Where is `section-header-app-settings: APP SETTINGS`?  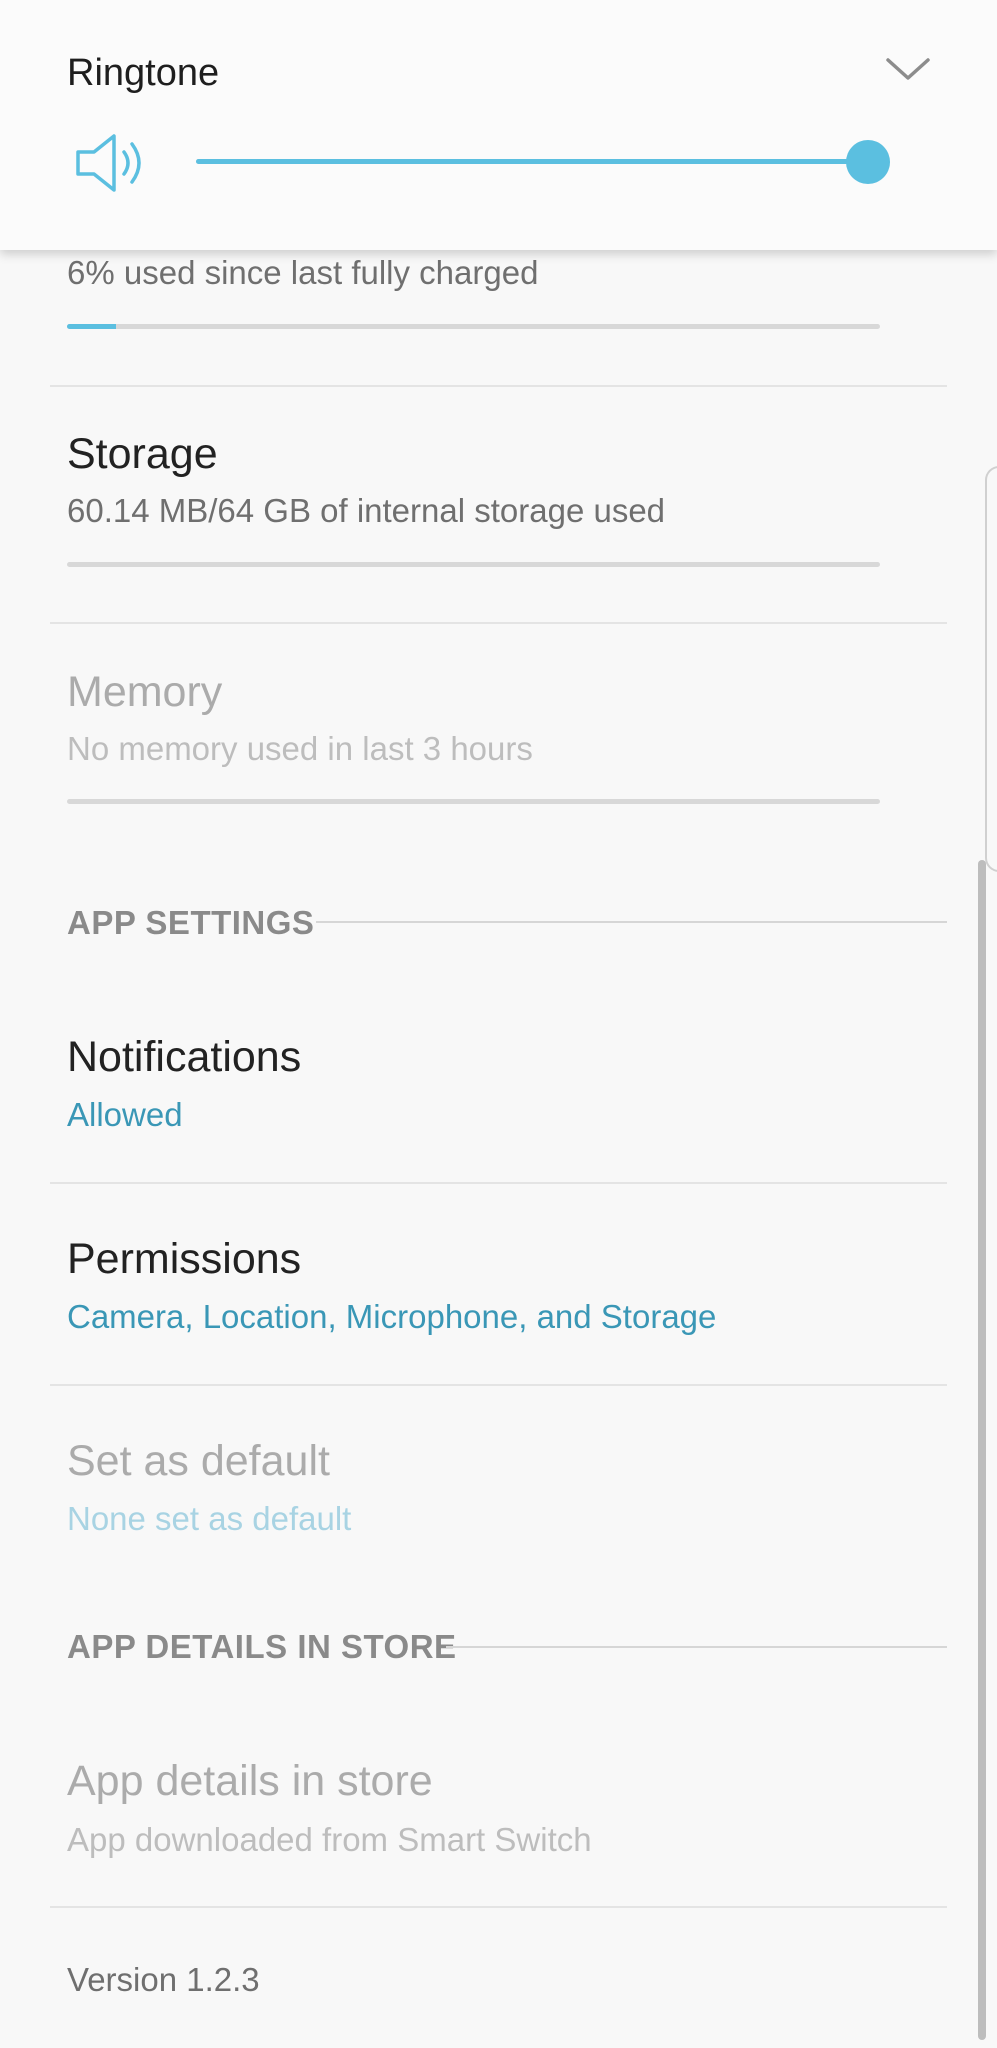
section-header-app-settings: APP SETTINGS is located at coordinates (191, 922).